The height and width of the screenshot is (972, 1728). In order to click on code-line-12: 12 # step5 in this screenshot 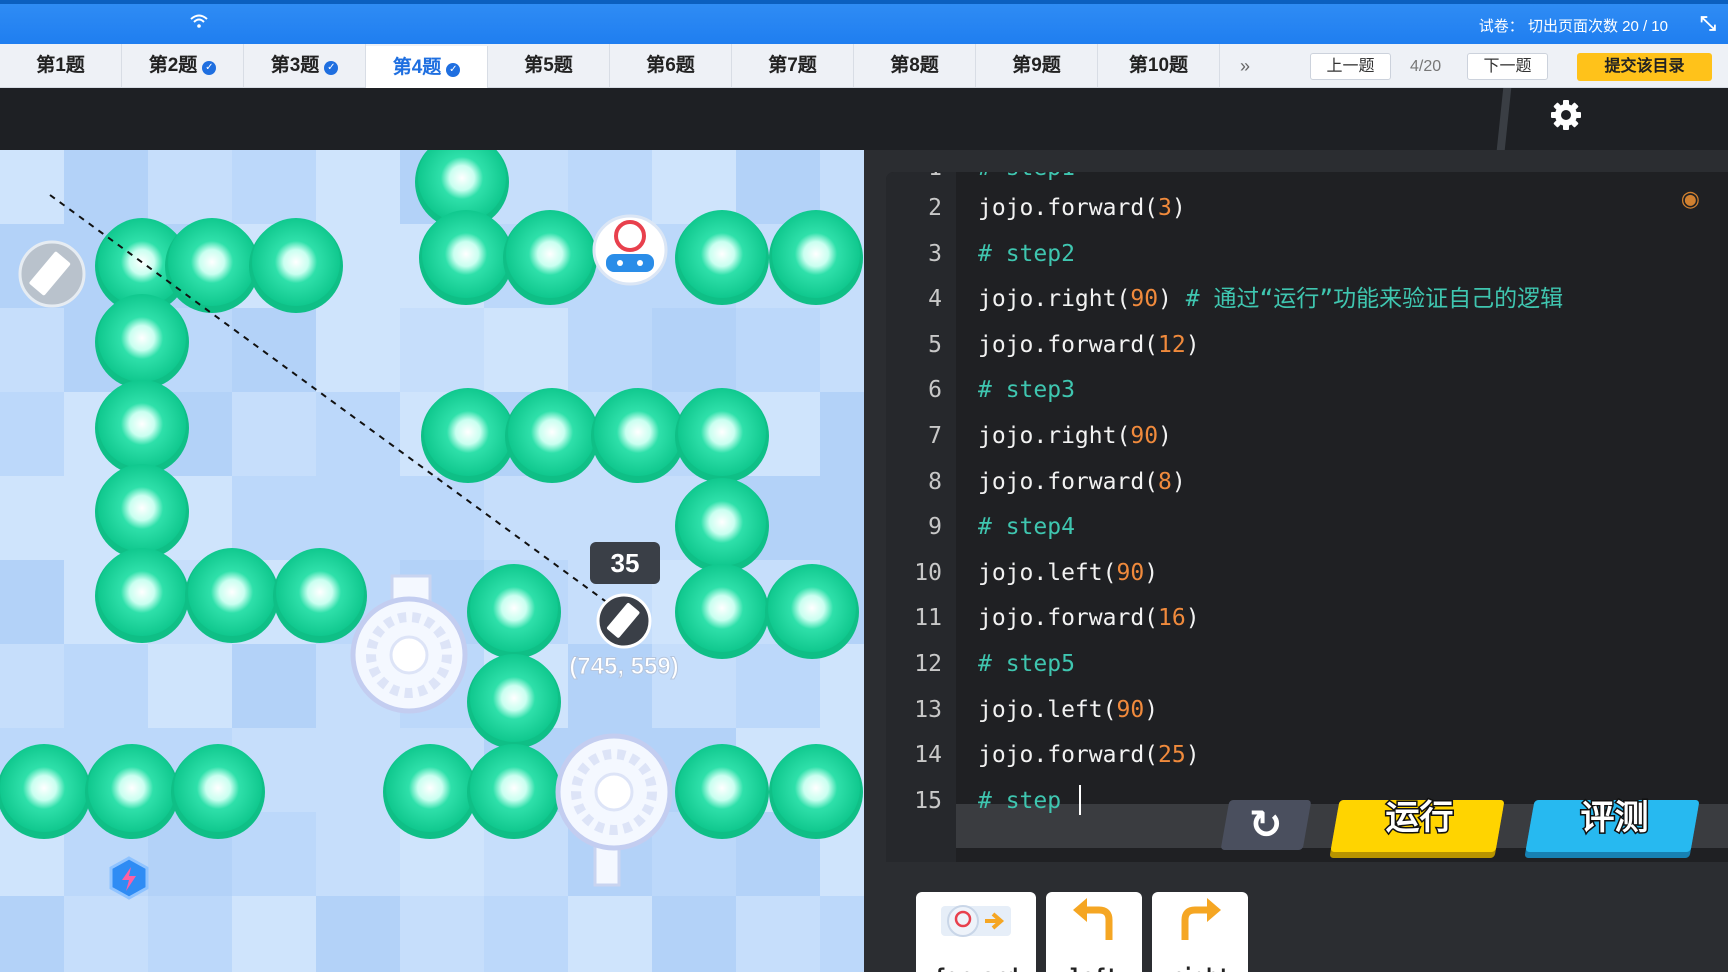, I will do `click(994, 664)`.